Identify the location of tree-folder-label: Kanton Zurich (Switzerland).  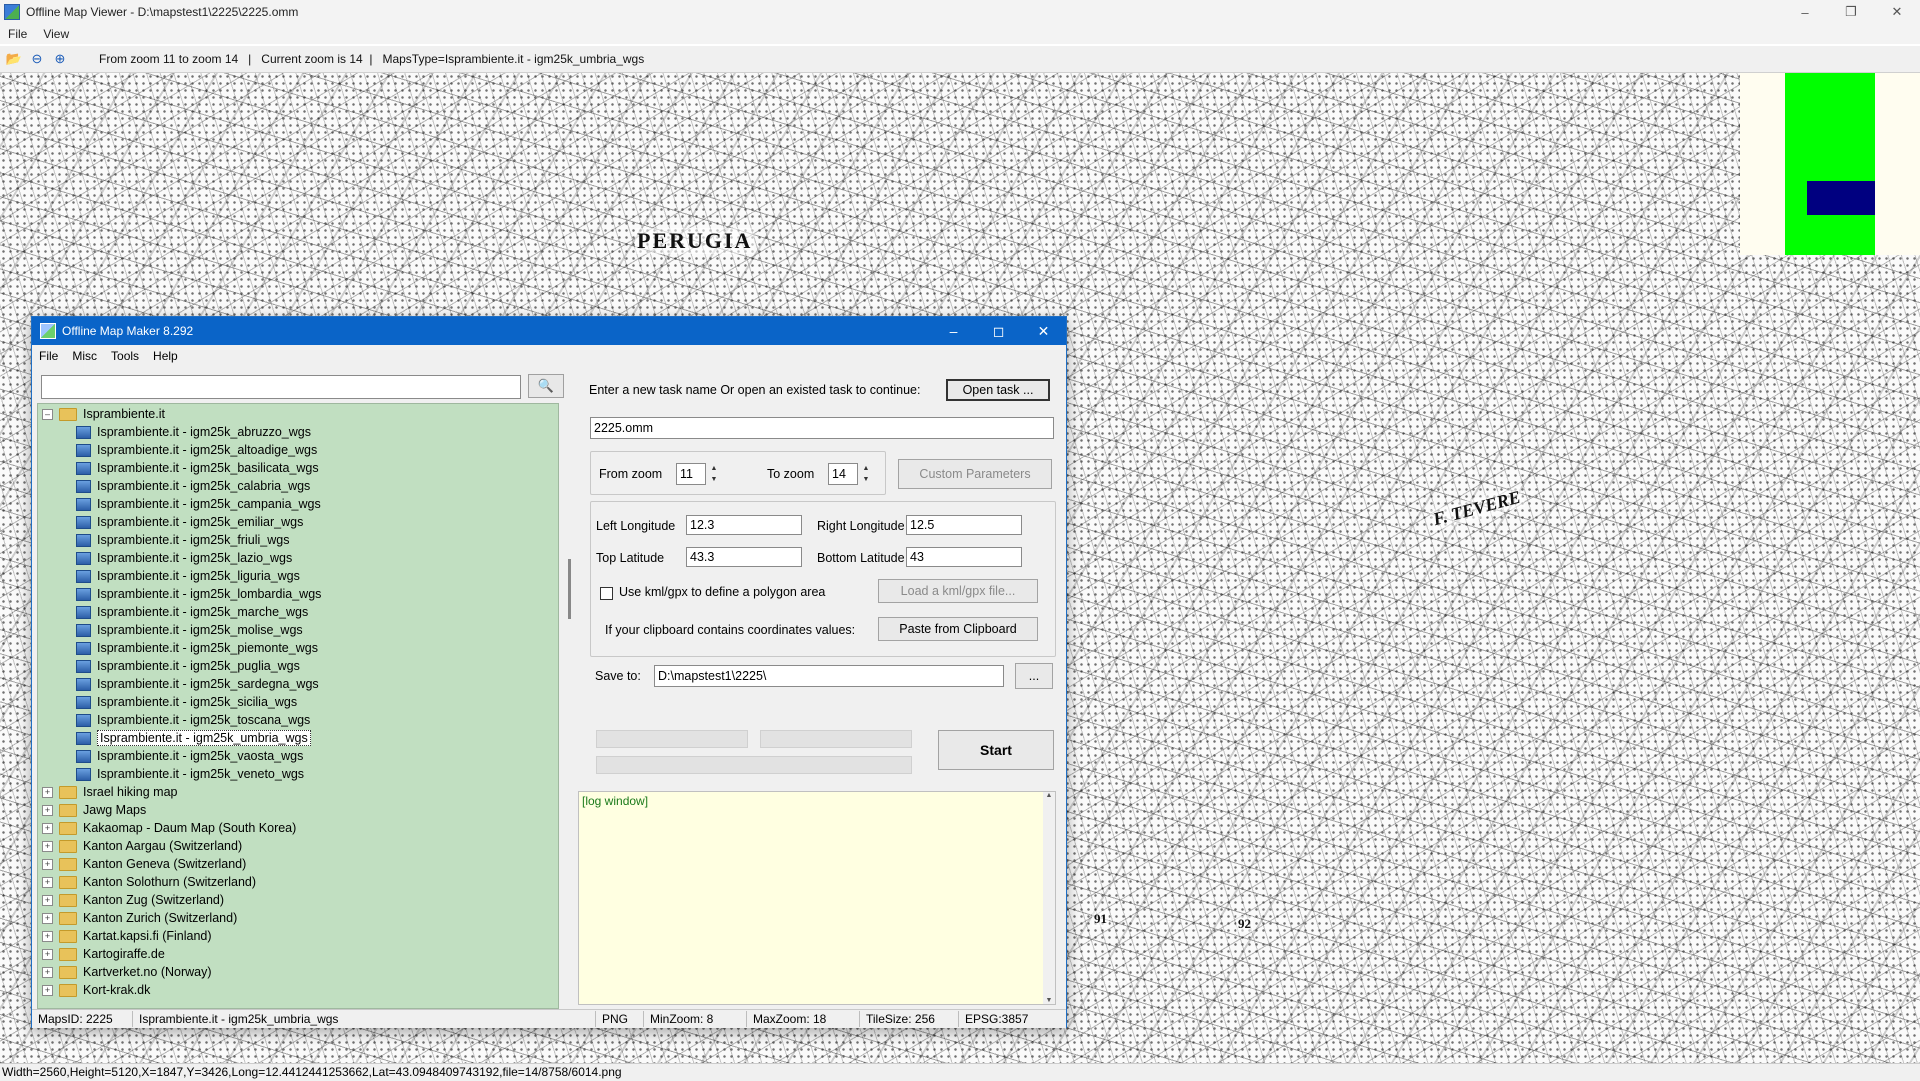
(160, 918).